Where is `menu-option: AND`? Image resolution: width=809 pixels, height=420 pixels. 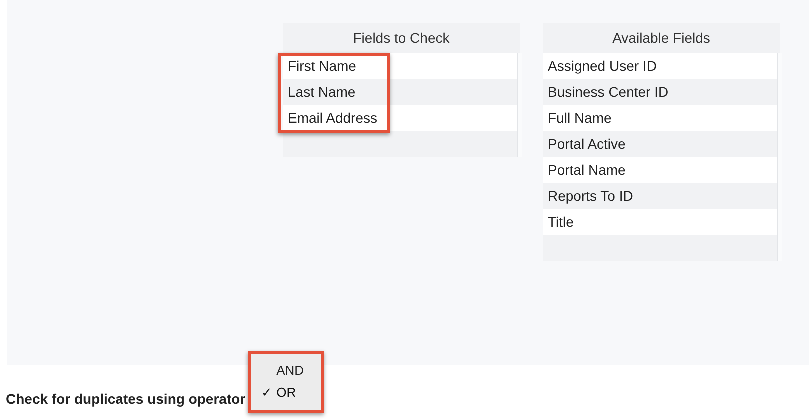
menu-option: AND is located at coordinates (285, 371).